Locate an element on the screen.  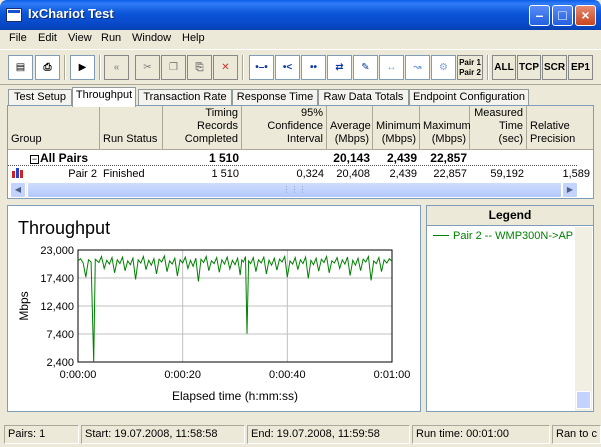
x-axis-label: Elapsed time (h:mm:ss) is located at coordinates (235, 396).